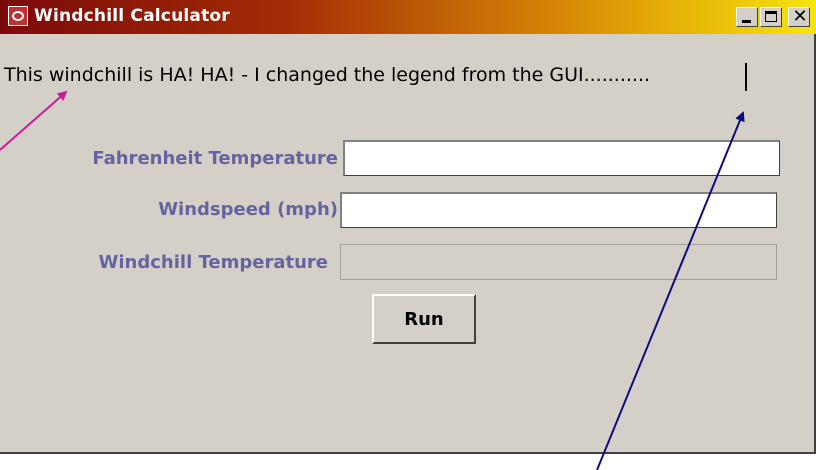 This screenshot has width=816, height=470. What do you see at coordinates (18, 16) in the screenshot?
I see `app-icon` at bounding box center [18, 16].